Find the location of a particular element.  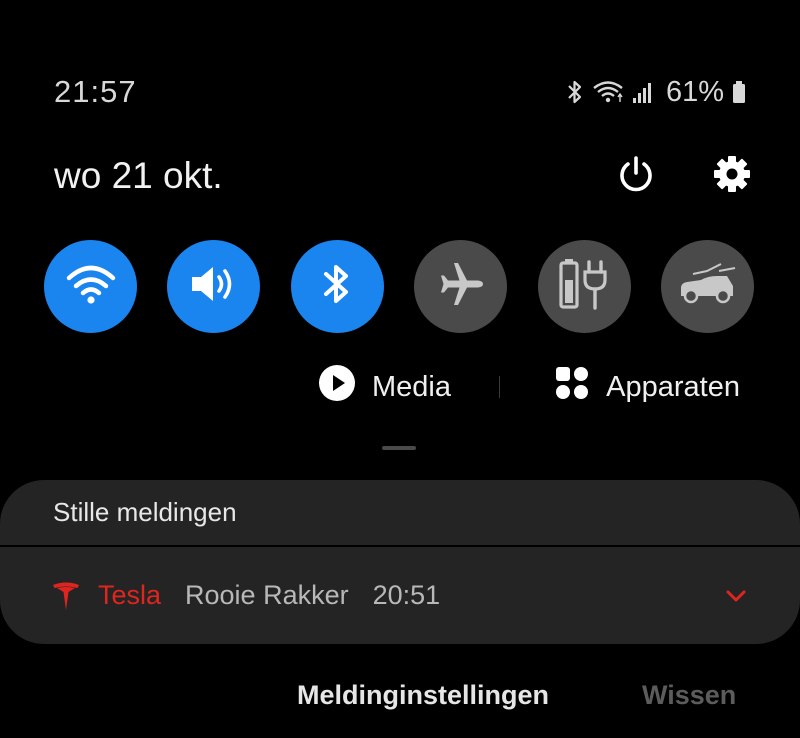

media-devices-row: Media Apparaten is located at coordinates (529, 387).